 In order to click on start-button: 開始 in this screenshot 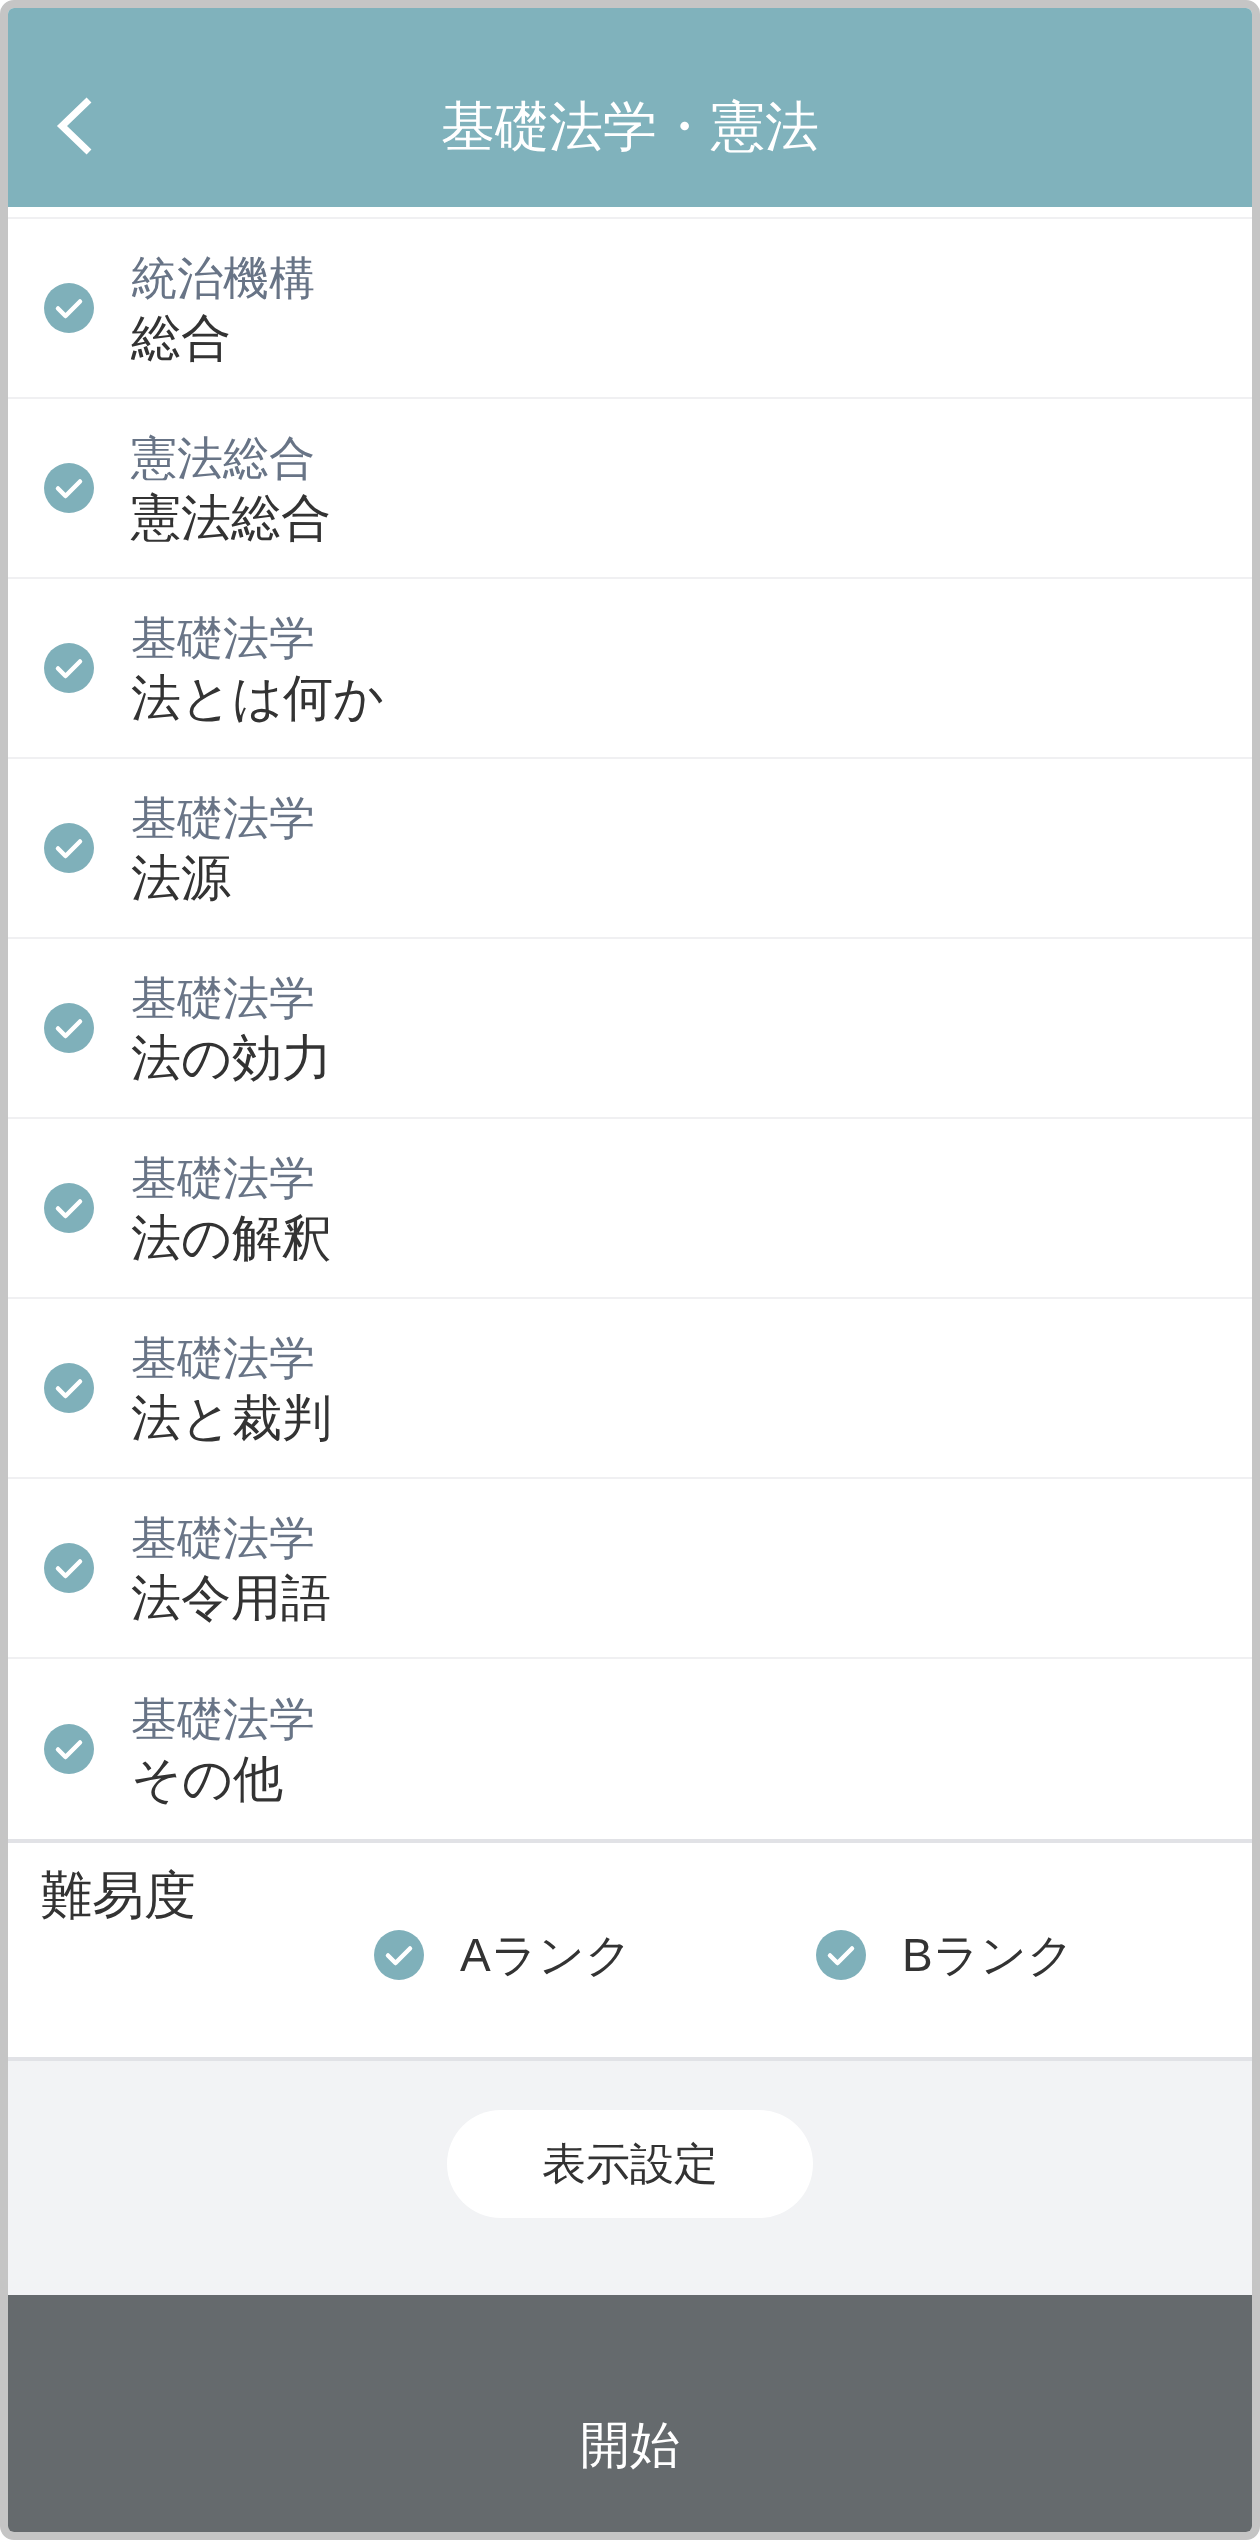, I will do `click(630, 2413)`.